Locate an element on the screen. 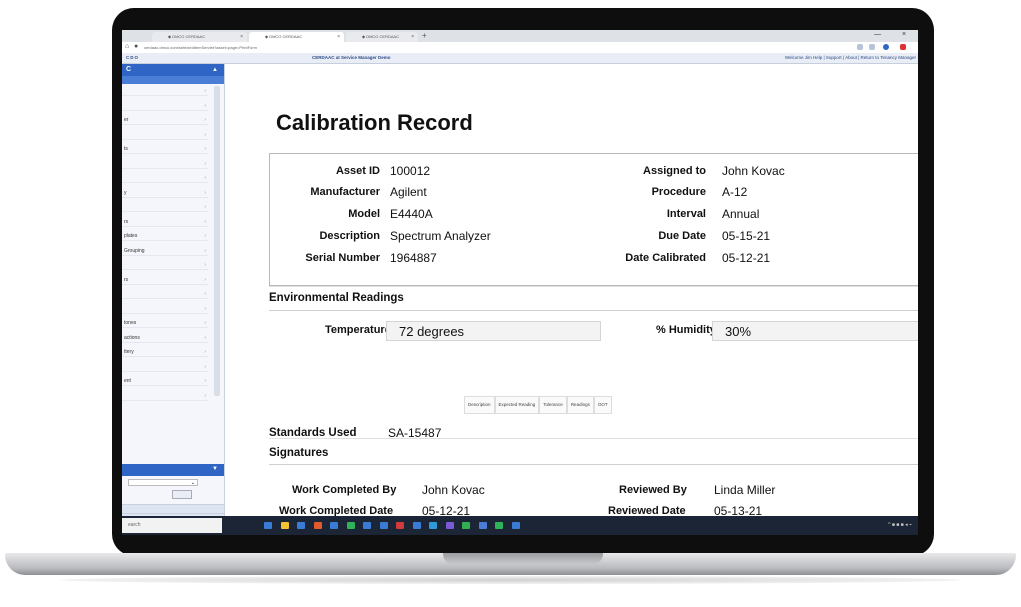 This screenshot has height=607, width=1021. reviewed-date-label: Reviewed Date is located at coordinates (647, 510).